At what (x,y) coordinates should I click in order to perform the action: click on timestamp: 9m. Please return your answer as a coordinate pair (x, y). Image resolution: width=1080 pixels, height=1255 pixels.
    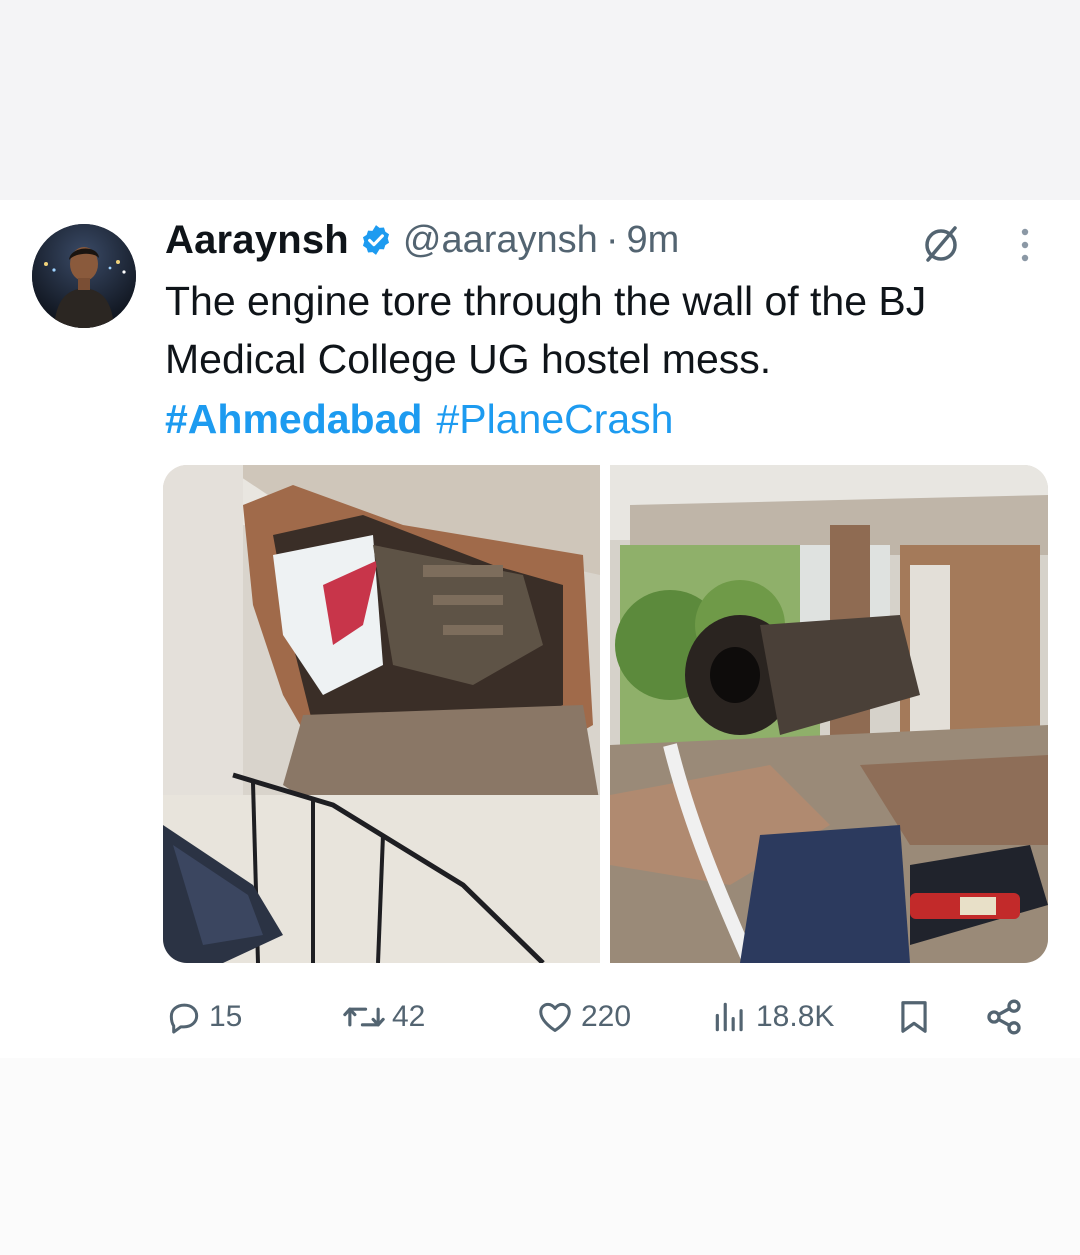
    Looking at the image, I should click on (652, 240).